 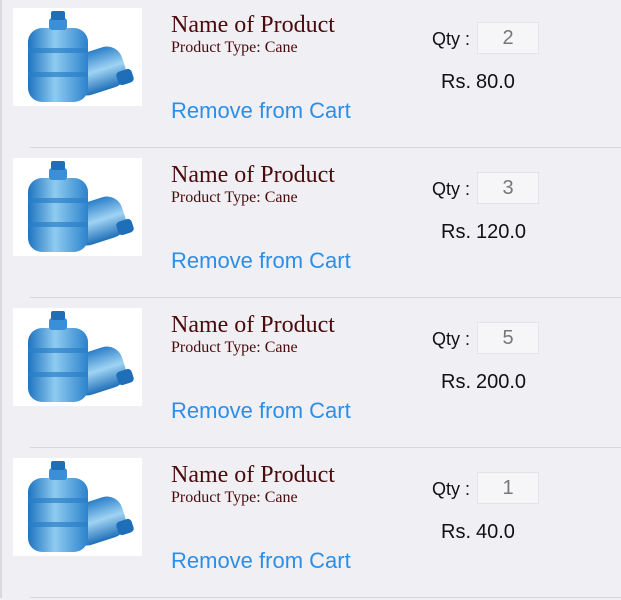 I want to click on item-price: Rs. 40.0, so click(x=478, y=532).